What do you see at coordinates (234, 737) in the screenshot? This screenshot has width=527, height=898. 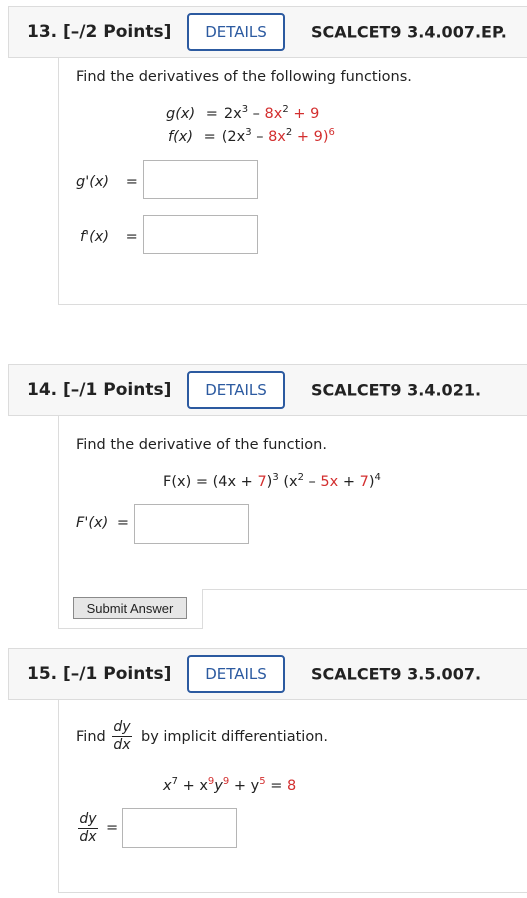 I see `question-15-suffix: by implicit differentiation.` at bounding box center [234, 737].